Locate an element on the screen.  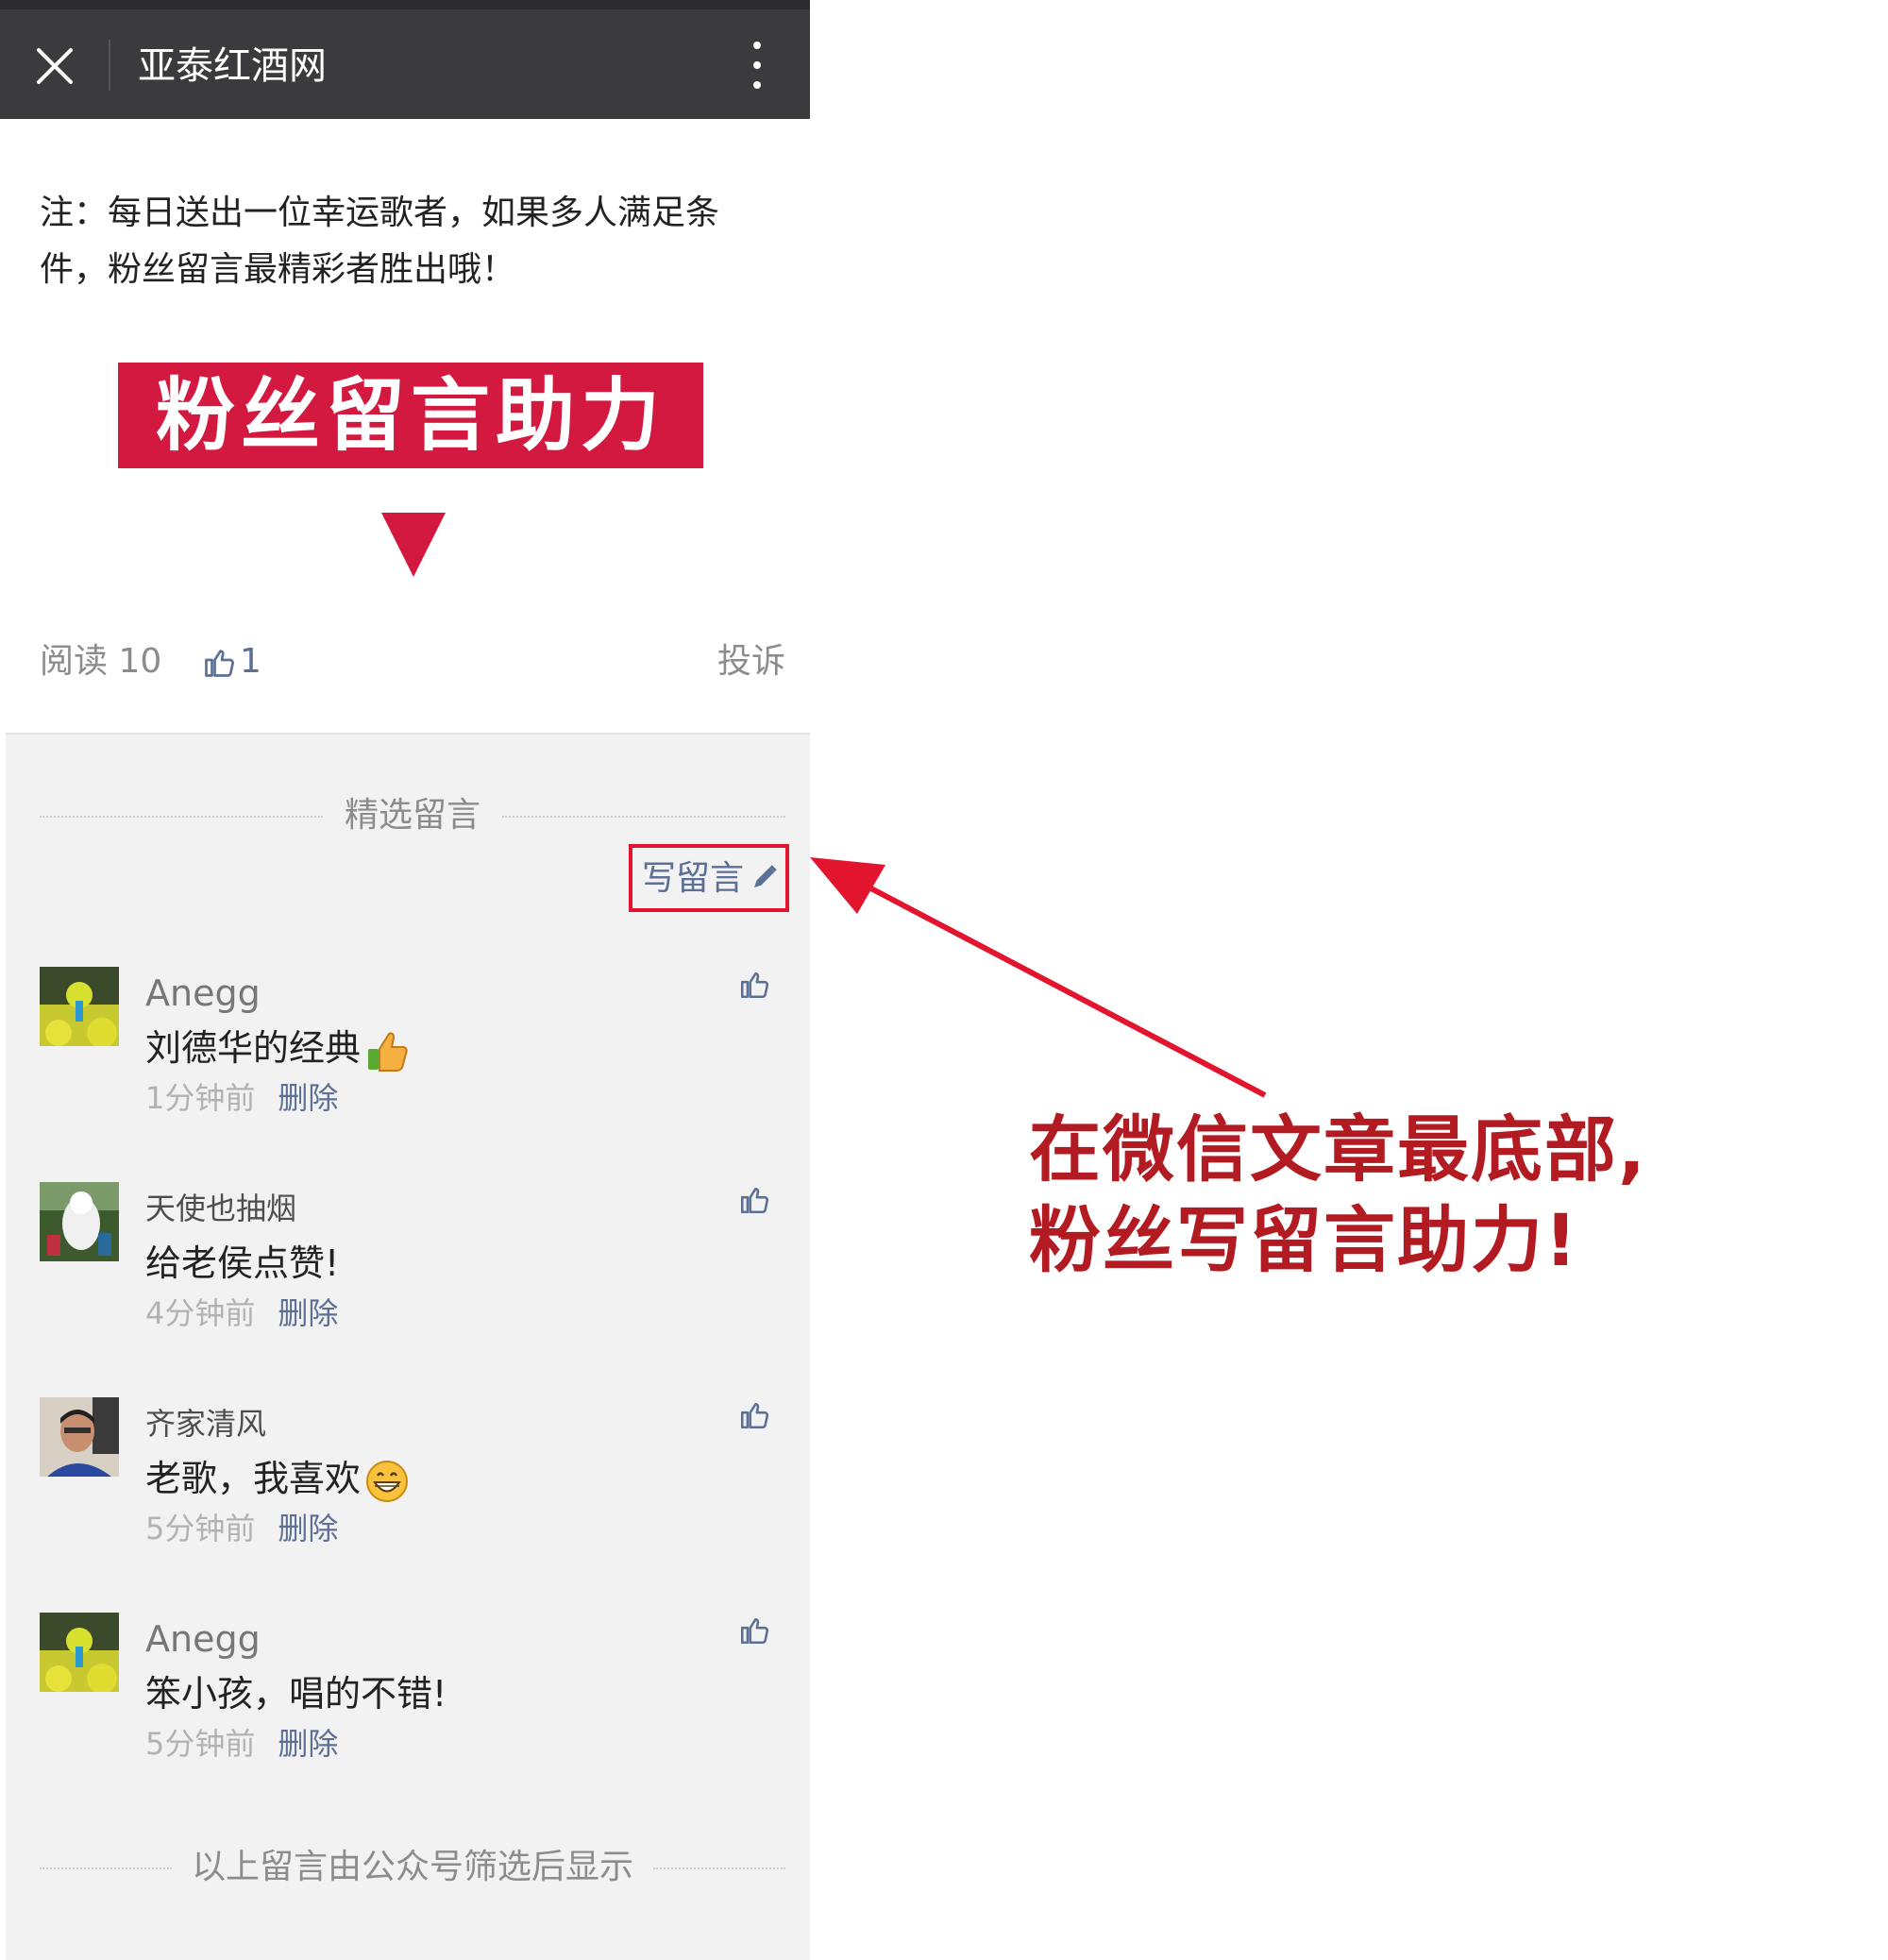
comment-meta: 1分钟前 删除 is located at coordinates (241, 1098).